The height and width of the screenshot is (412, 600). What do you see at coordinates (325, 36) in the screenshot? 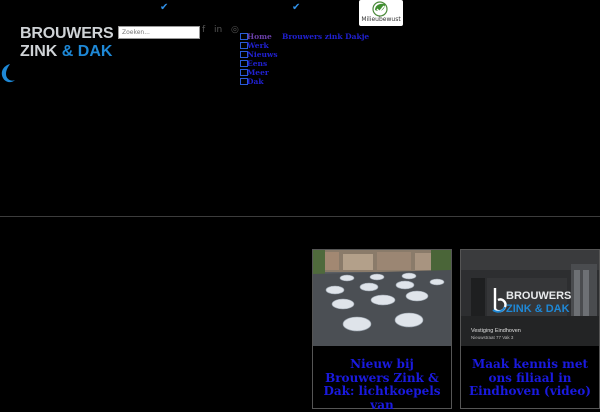
I see `nav-item-extra: Brouwers zink Dakje` at bounding box center [325, 36].